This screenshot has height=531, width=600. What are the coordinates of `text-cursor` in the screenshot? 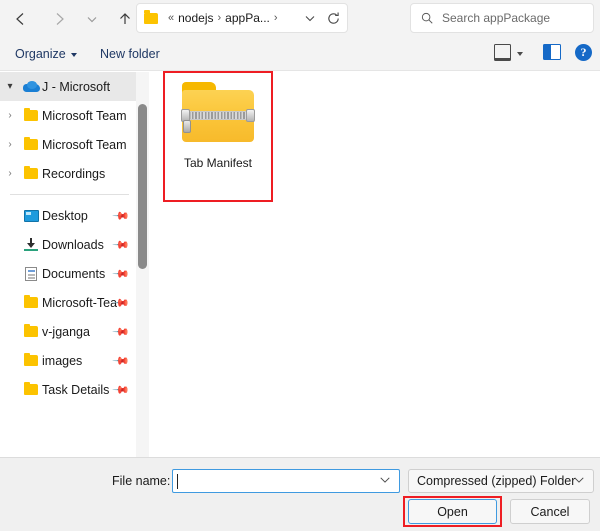 It's located at (177, 481).